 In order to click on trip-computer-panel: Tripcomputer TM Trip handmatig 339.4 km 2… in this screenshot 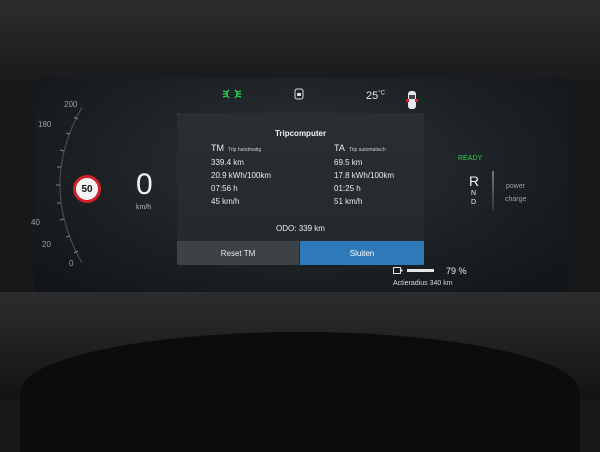, I will do `click(300, 189)`.